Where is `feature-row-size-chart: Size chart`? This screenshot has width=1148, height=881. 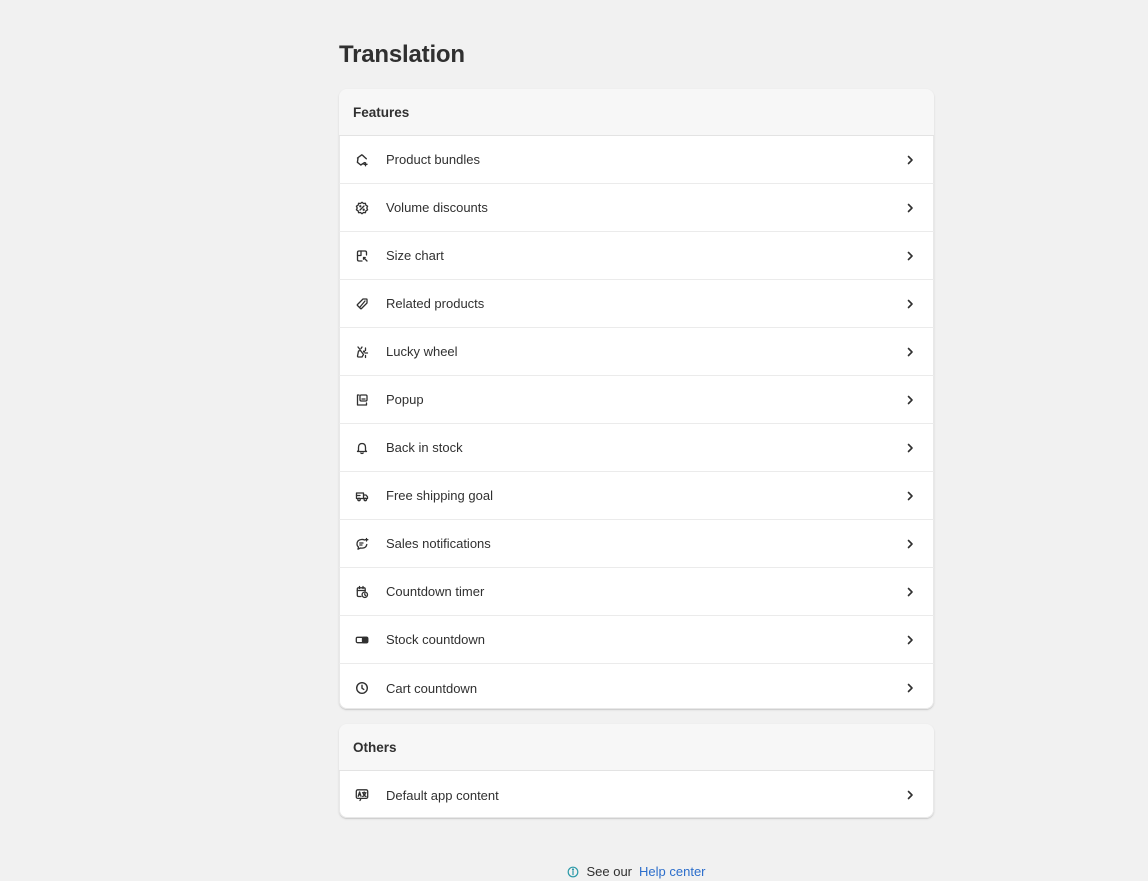
feature-row-size-chart: Size chart is located at coordinates (636, 256).